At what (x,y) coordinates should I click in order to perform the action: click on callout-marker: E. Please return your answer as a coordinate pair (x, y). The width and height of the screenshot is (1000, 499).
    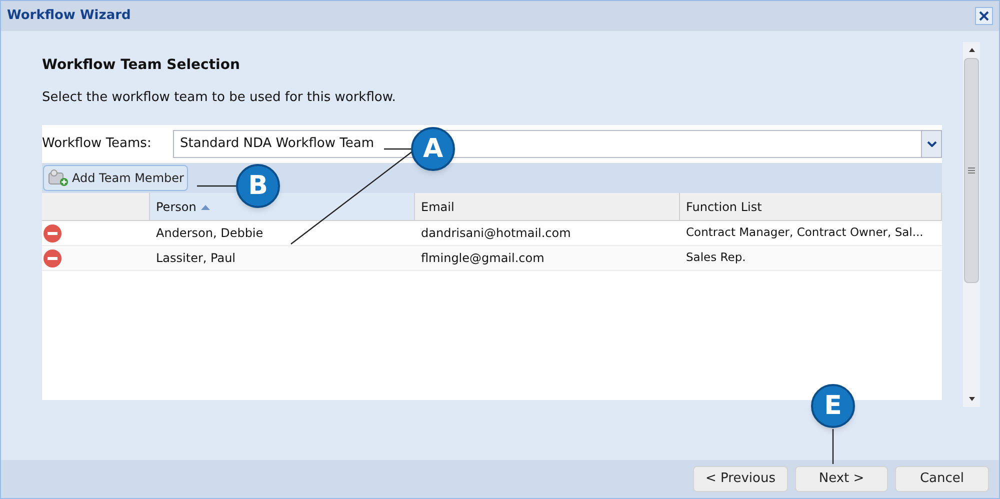
    Looking at the image, I should click on (833, 406).